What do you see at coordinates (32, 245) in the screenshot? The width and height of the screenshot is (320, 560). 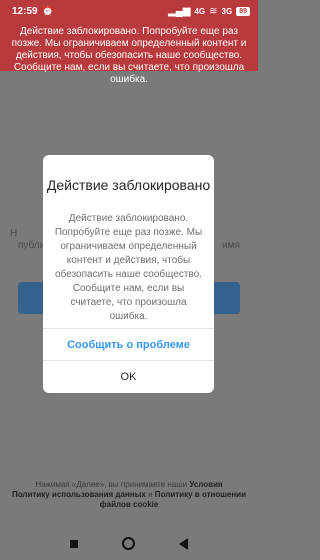 I see `background-text-fragment-2: публи` at bounding box center [32, 245].